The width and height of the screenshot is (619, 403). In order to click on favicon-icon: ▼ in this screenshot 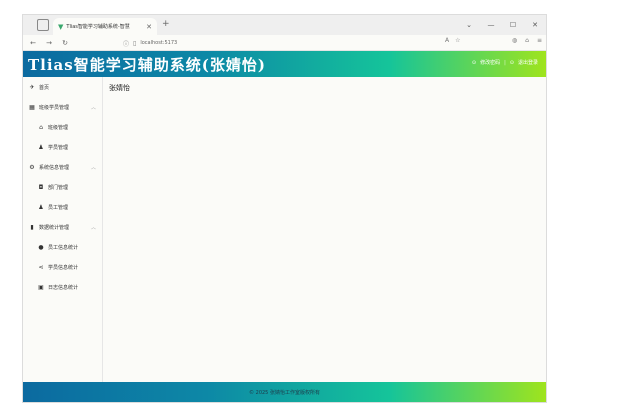, I will do `click(61, 26)`.